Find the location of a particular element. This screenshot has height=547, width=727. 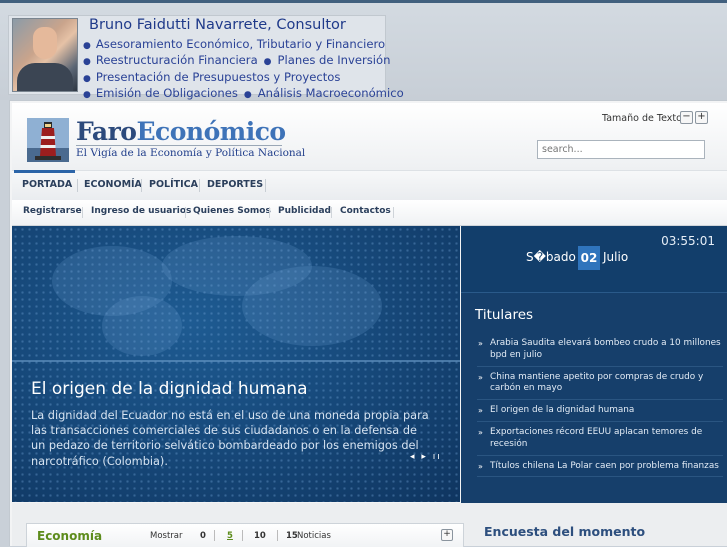

nav-contactos: Contactos is located at coordinates (365, 211).